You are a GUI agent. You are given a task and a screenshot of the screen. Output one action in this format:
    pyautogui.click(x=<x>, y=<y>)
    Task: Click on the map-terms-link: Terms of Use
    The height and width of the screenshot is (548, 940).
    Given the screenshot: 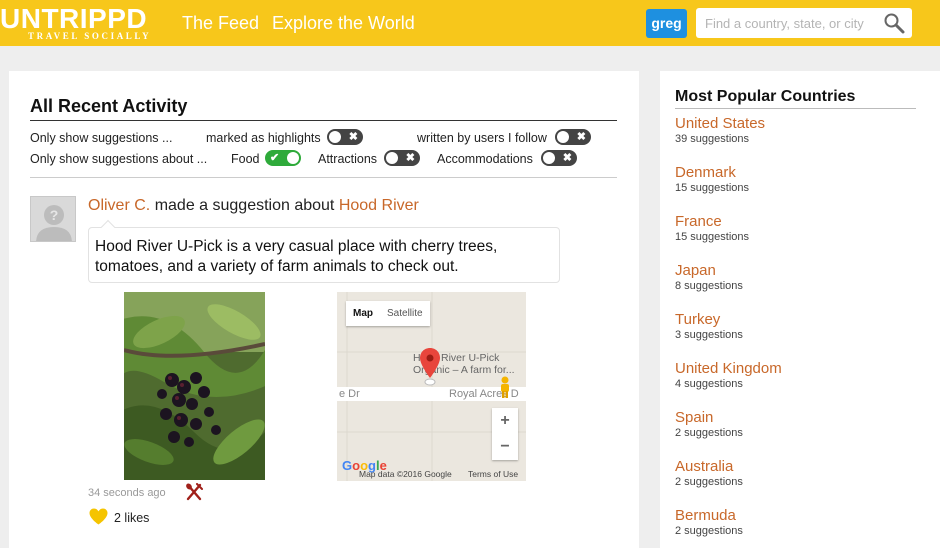 What is the action you would take?
    pyautogui.click(x=493, y=474)
    